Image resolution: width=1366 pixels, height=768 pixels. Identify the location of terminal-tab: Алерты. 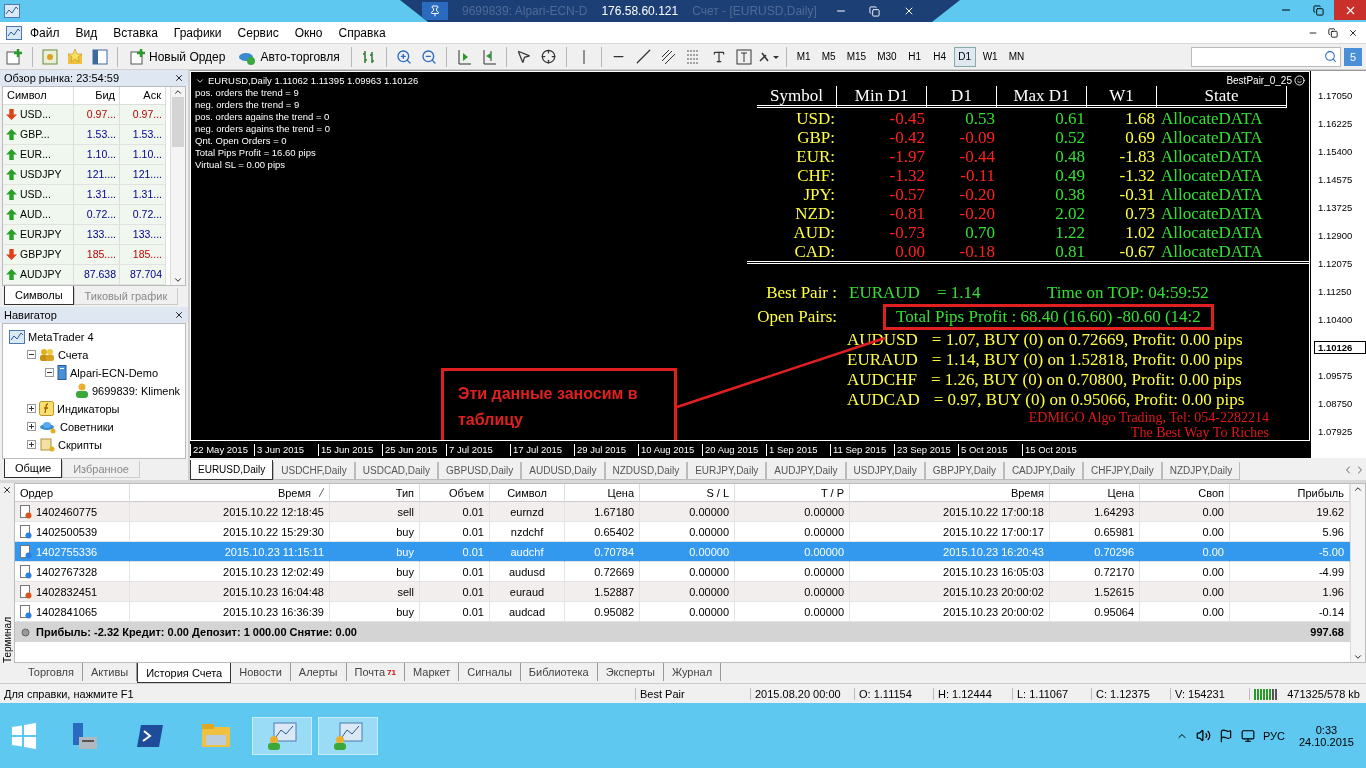
(318, 672).